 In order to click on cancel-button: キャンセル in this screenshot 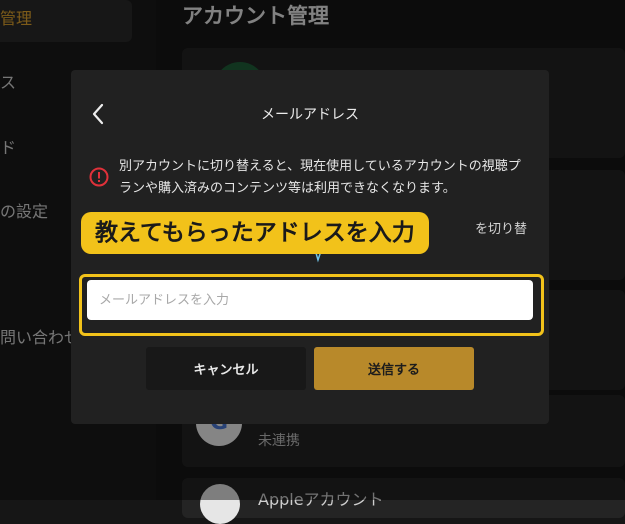, I will do `click(226, 368)`.